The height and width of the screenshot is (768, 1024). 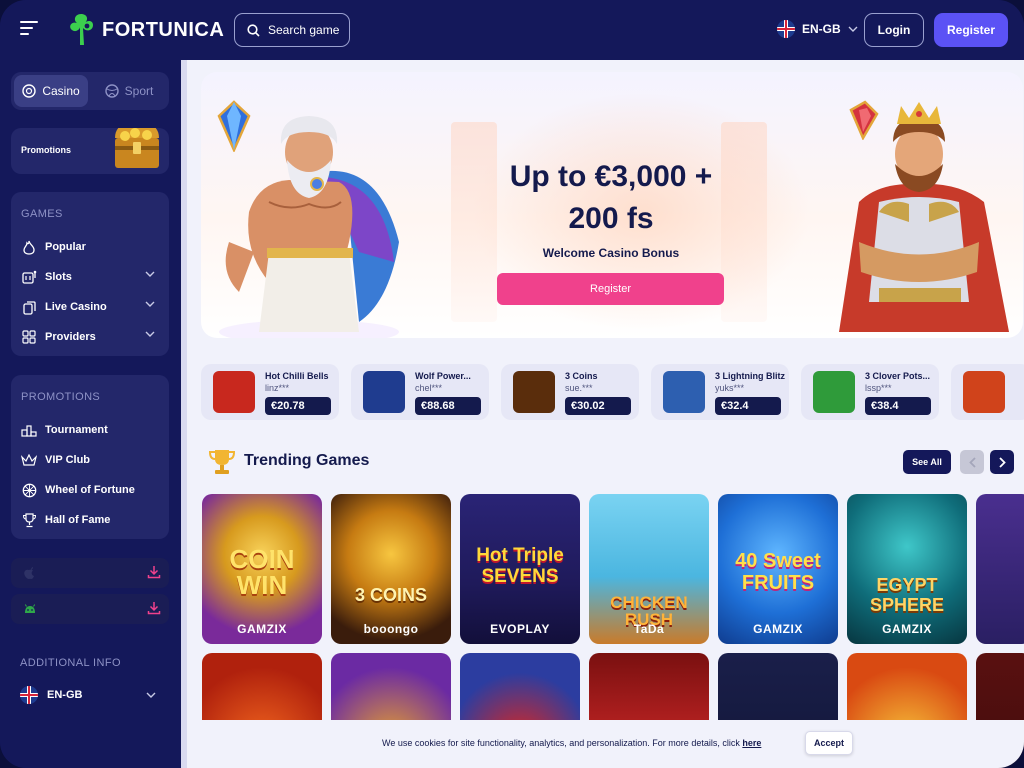 I want to click on sidebar-language-selector: EN-GB, so click(x=90, y=695).